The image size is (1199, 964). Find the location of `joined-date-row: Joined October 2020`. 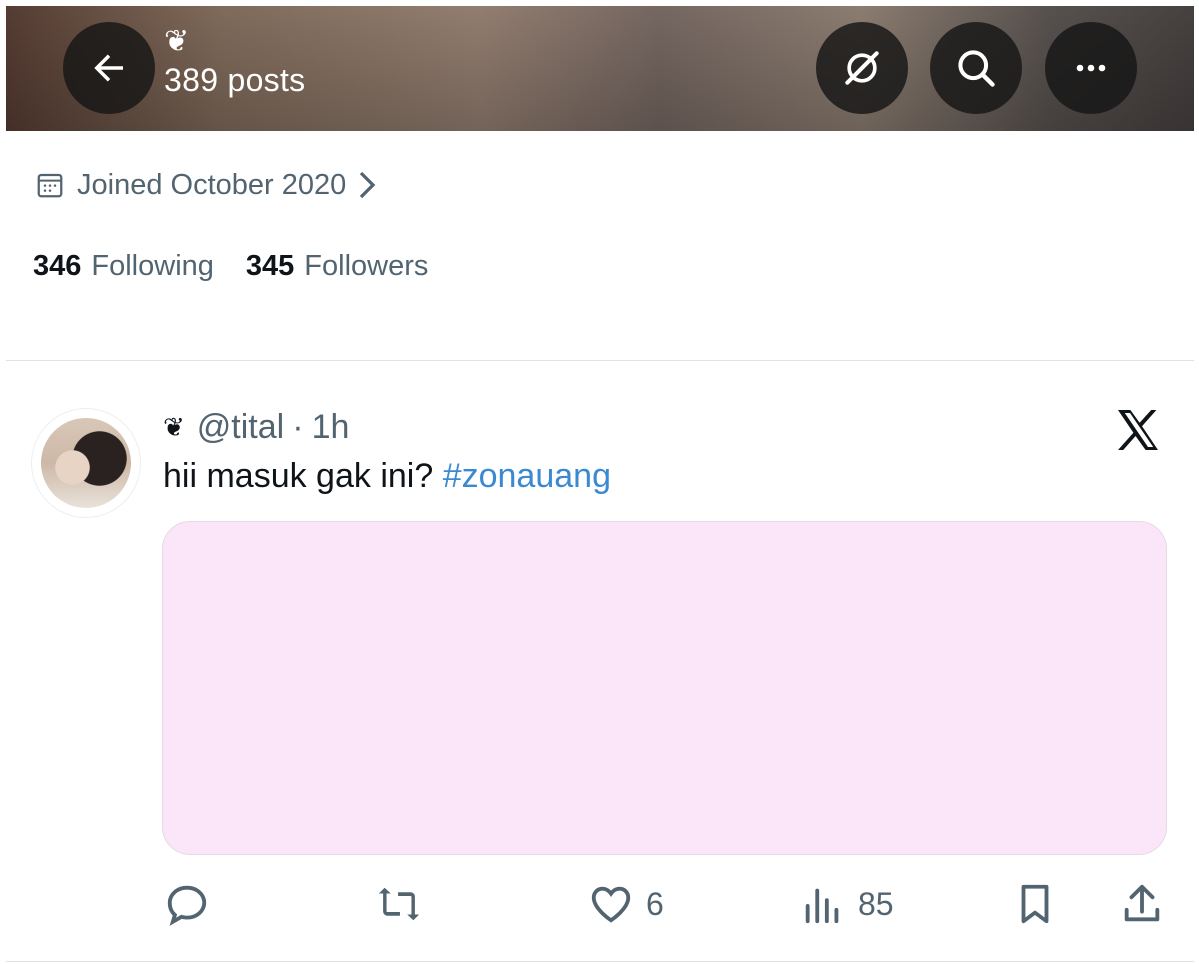

joined-date-row: Joined October 2020 is located at coordinates (206, 185).